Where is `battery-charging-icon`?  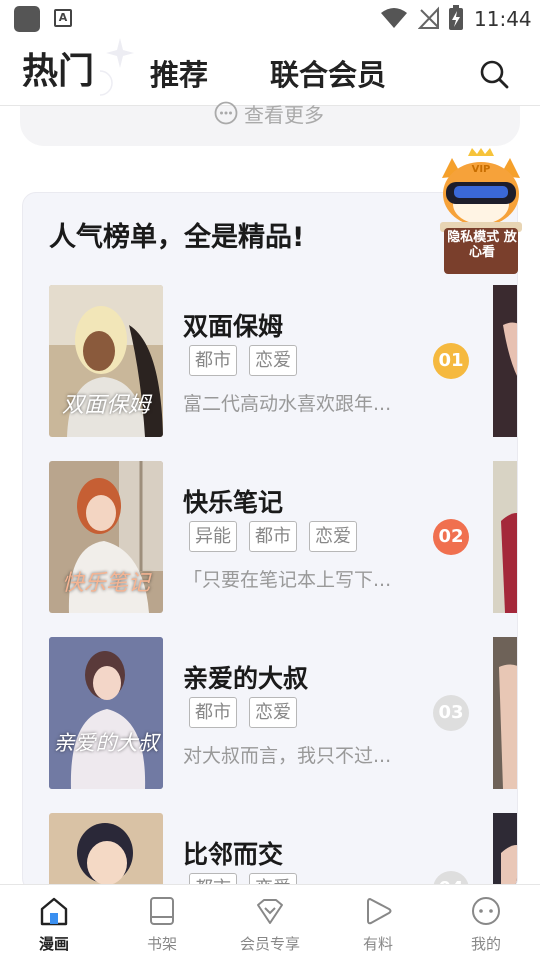 battery-charging-icon is located at coordinates (456, 17).